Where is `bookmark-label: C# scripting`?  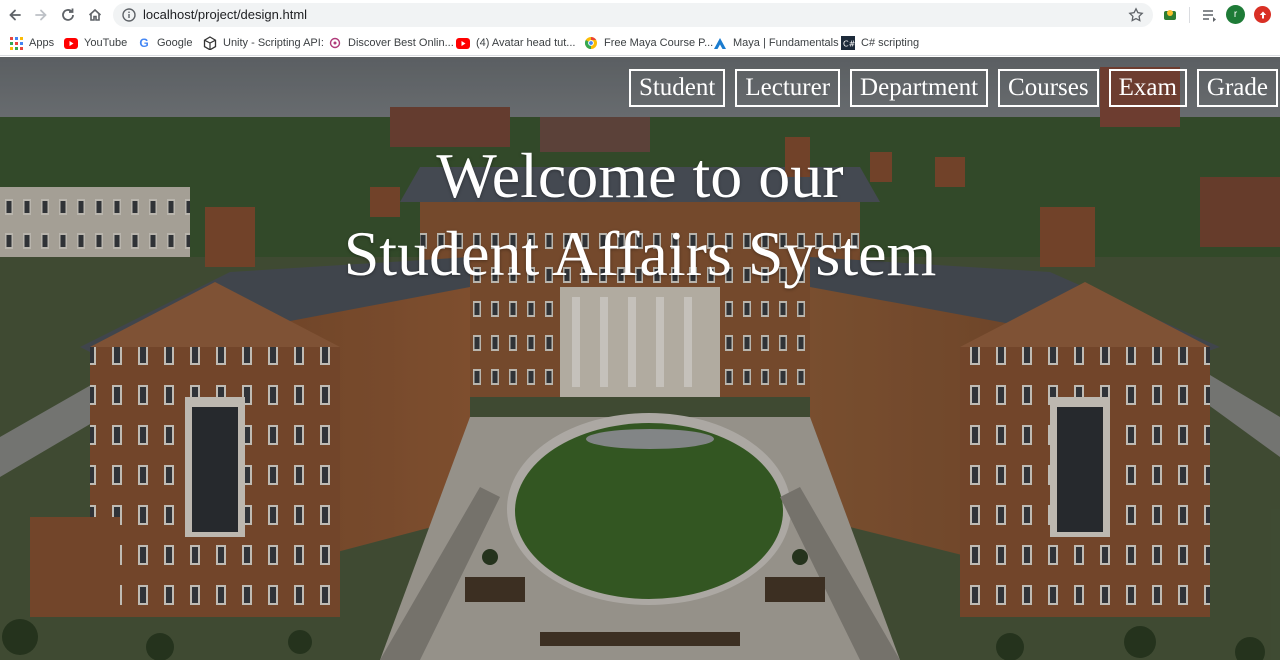
bookmark-label: C# scripting is located at coordinates (890, 43).